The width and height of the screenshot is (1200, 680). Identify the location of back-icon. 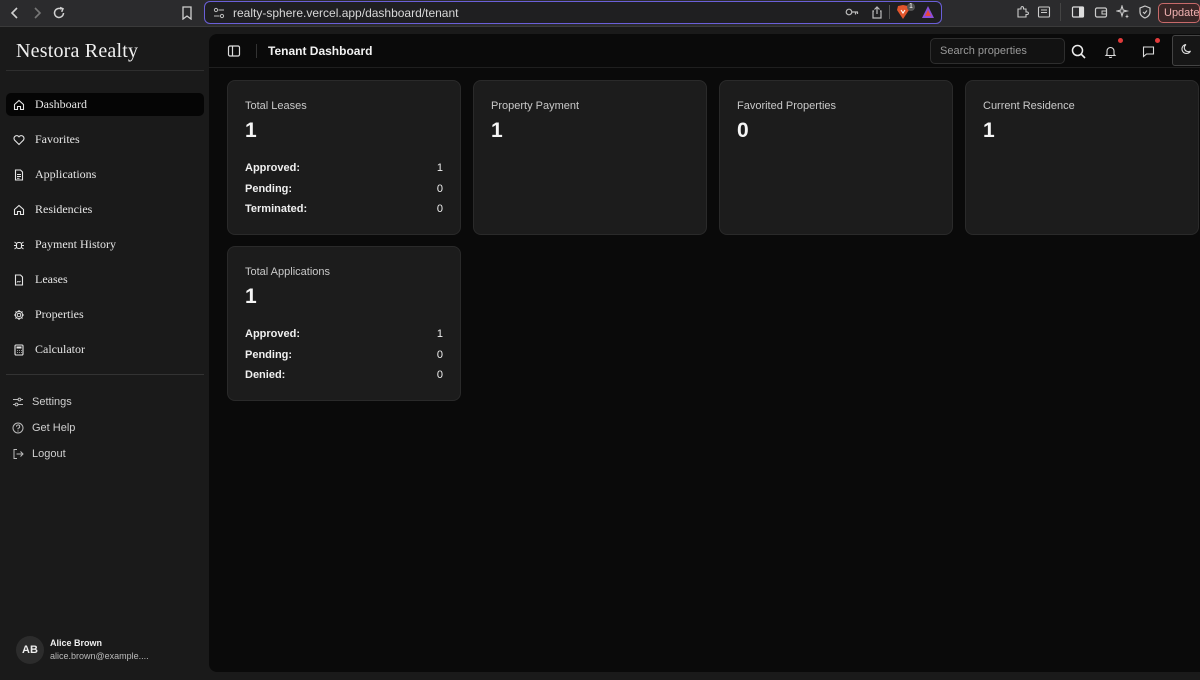
(15, 13).